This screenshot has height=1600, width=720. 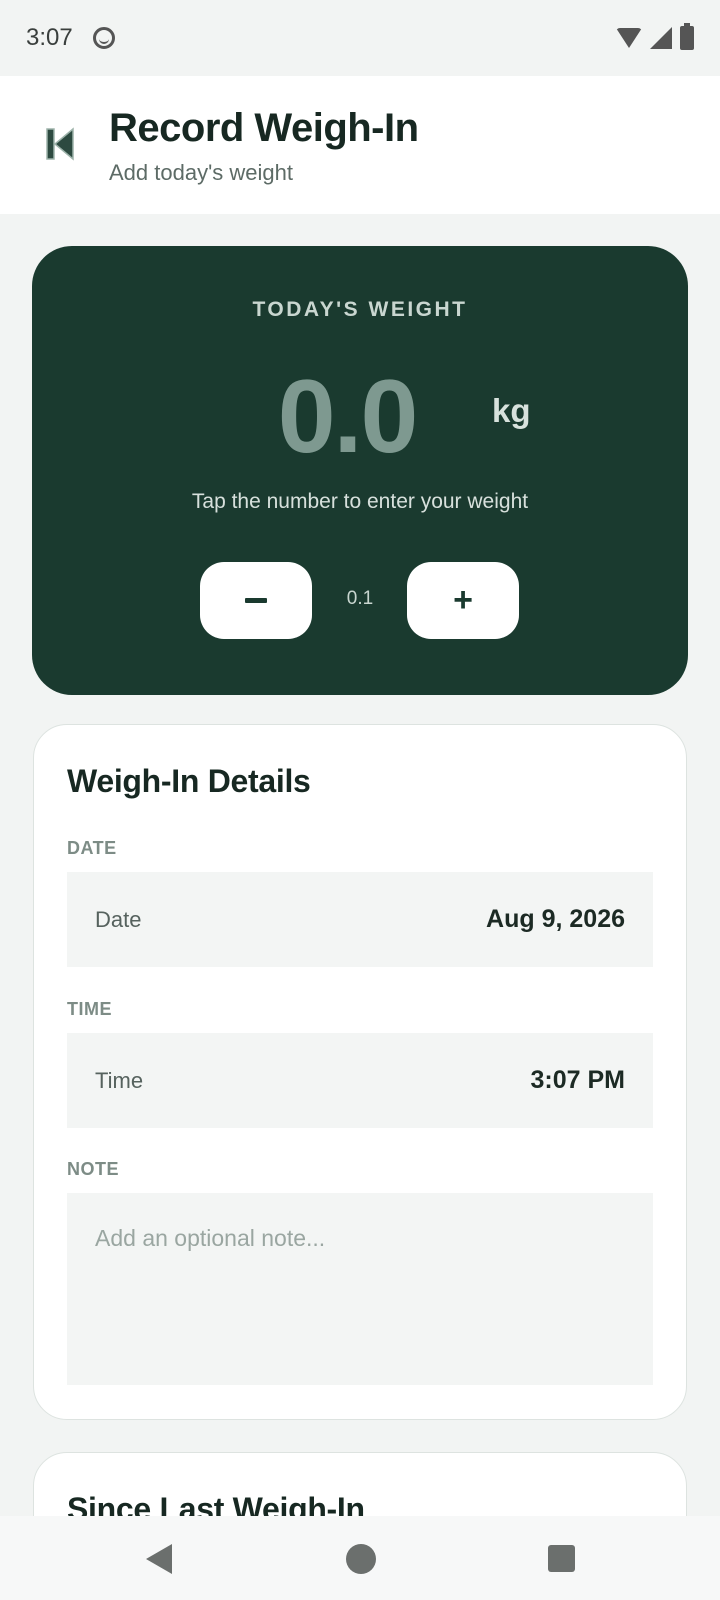 What do you see at coordinates (201, 172) in the screenshot?
I see `page-subtitle: Add today's weight` at bounding box center [201, 172].